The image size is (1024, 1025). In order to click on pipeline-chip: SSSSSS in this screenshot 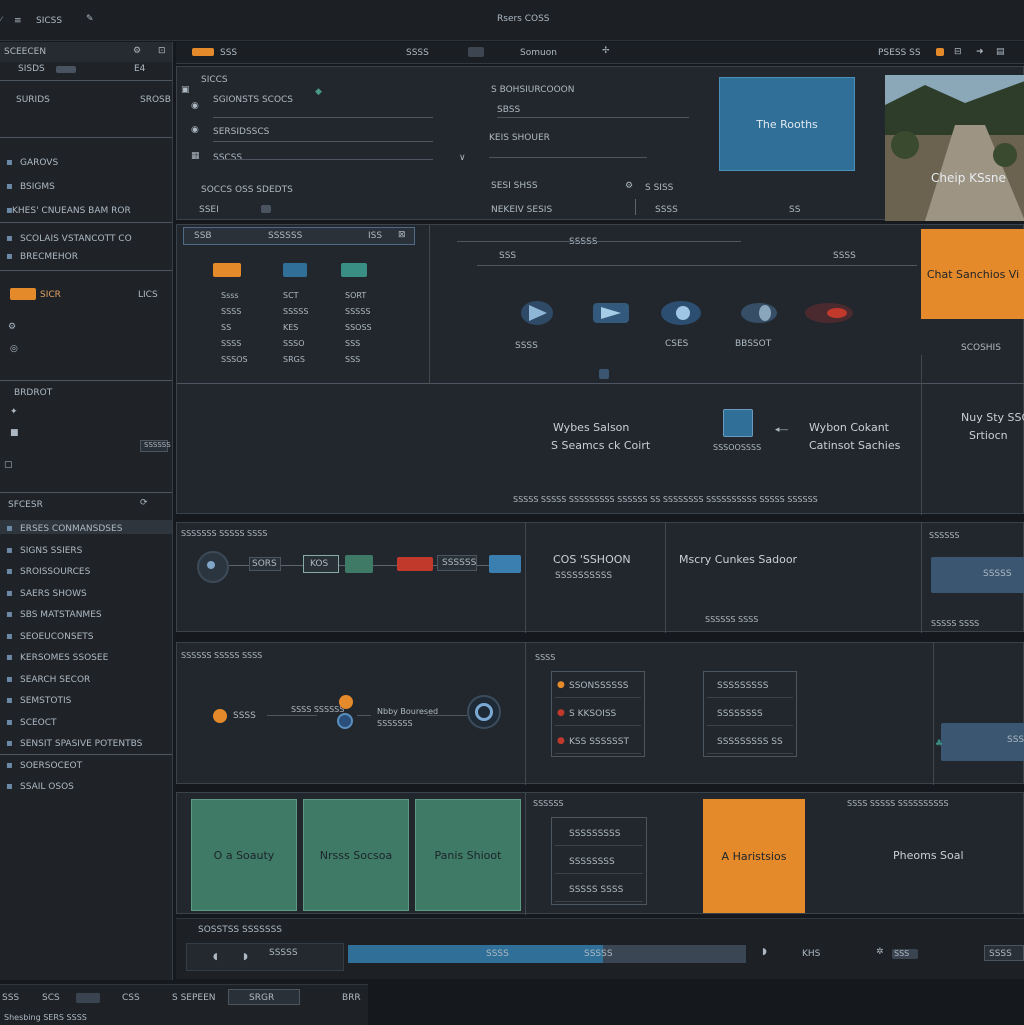, I will do `click(457, 563)`.